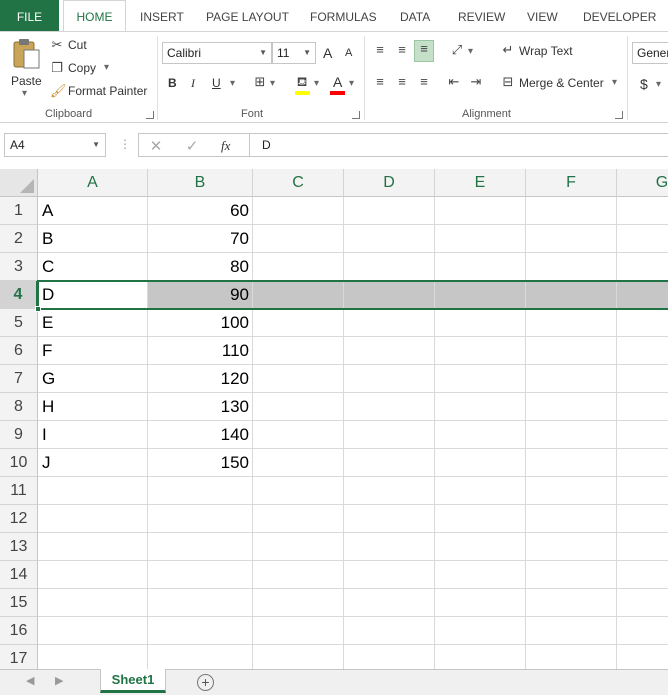 The height and width of the screenshot is (695, 668). I want to click on cell-f12, so click(571, 519).